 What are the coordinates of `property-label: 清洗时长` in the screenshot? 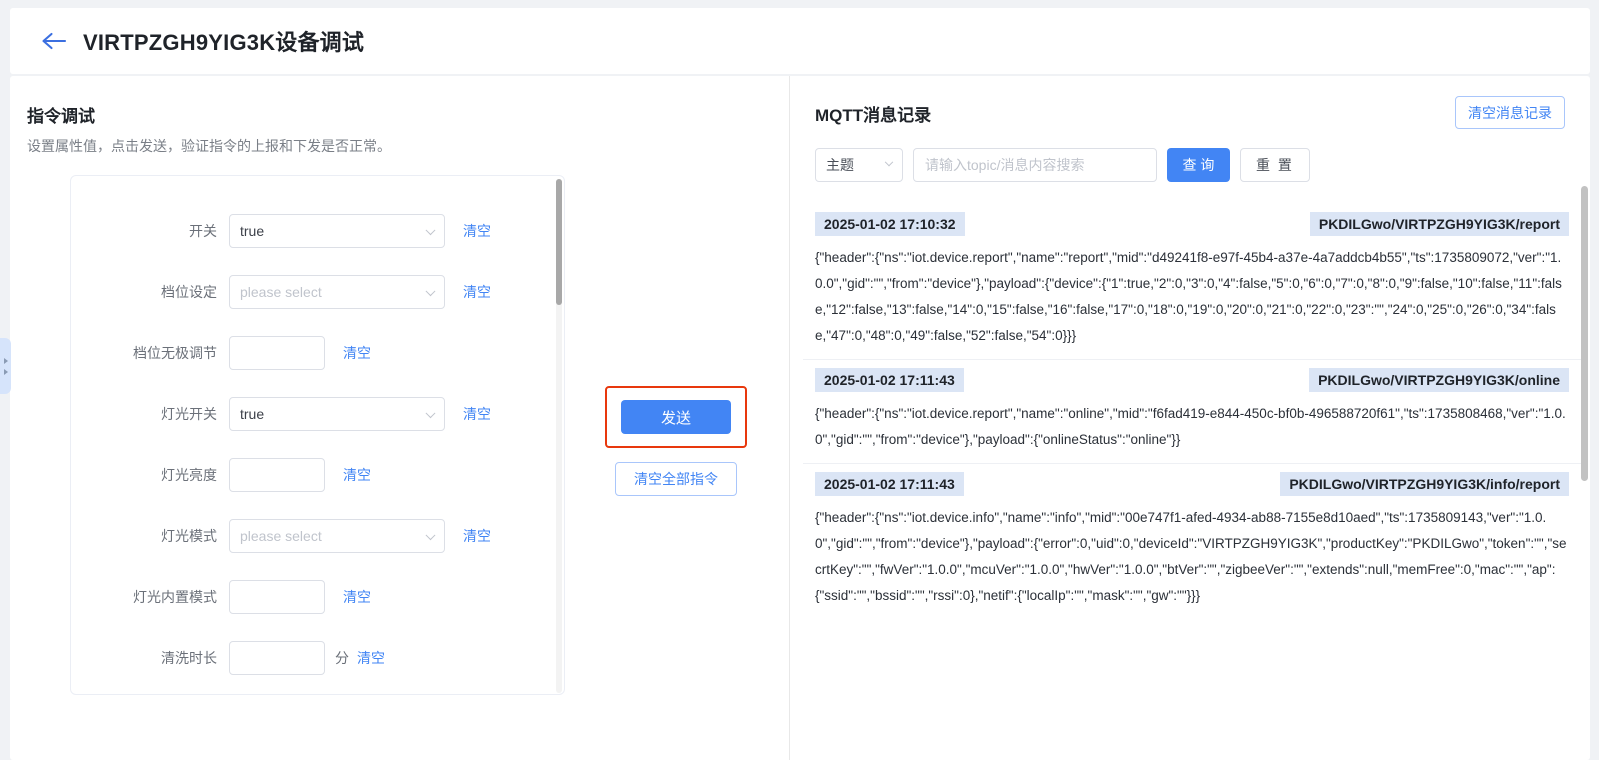 It's located at (189, 658).